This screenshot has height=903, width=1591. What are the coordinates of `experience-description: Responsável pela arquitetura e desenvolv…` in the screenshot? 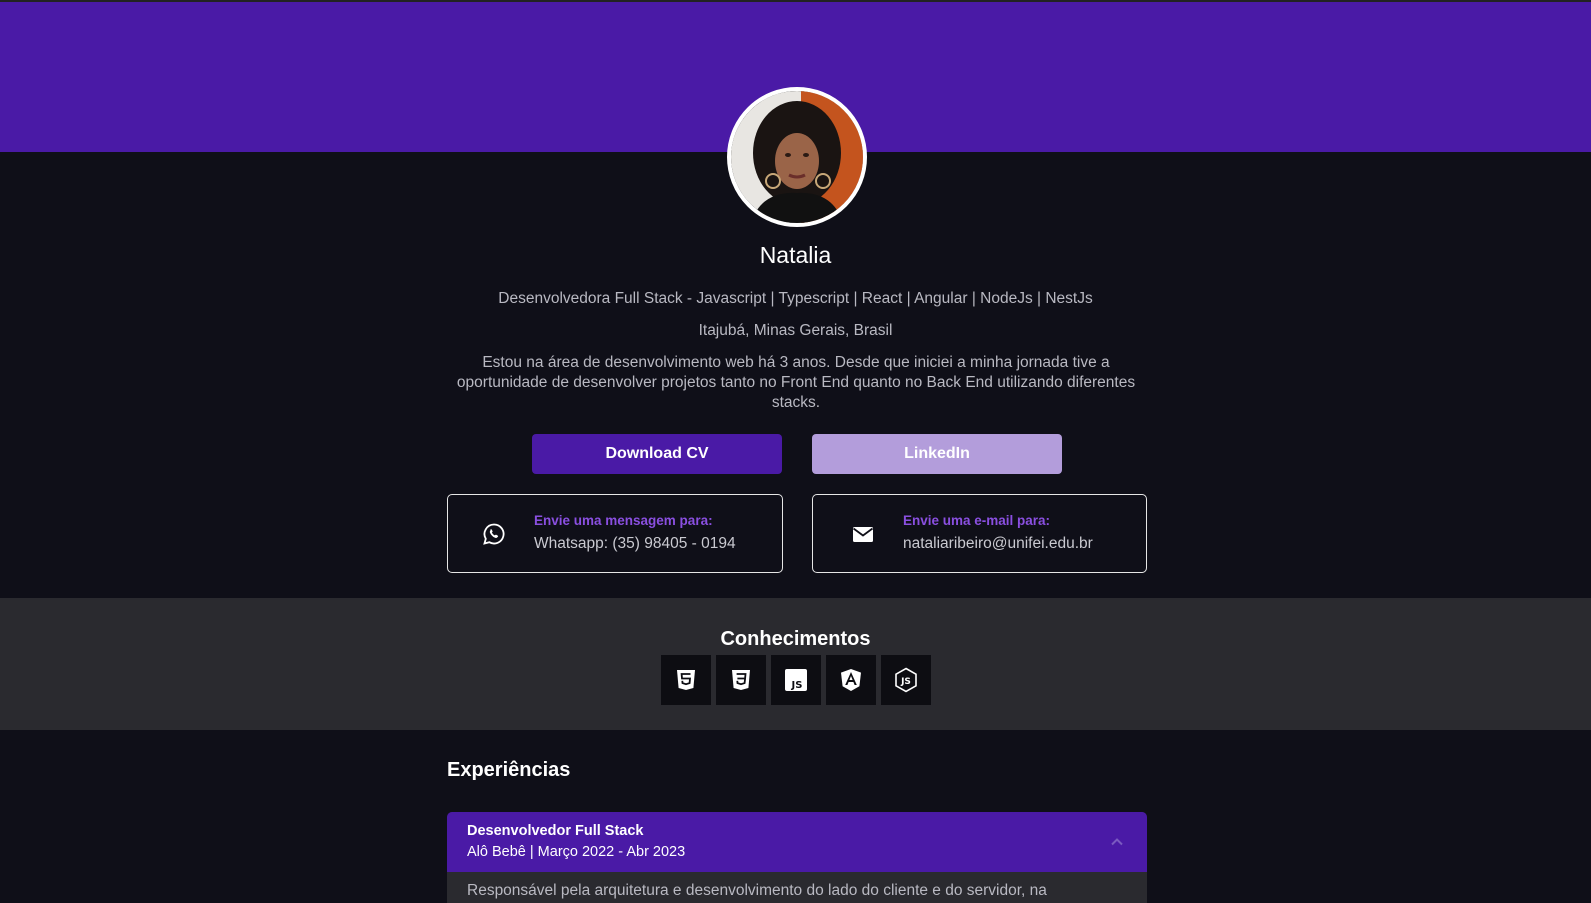 It's located at (757, 890).